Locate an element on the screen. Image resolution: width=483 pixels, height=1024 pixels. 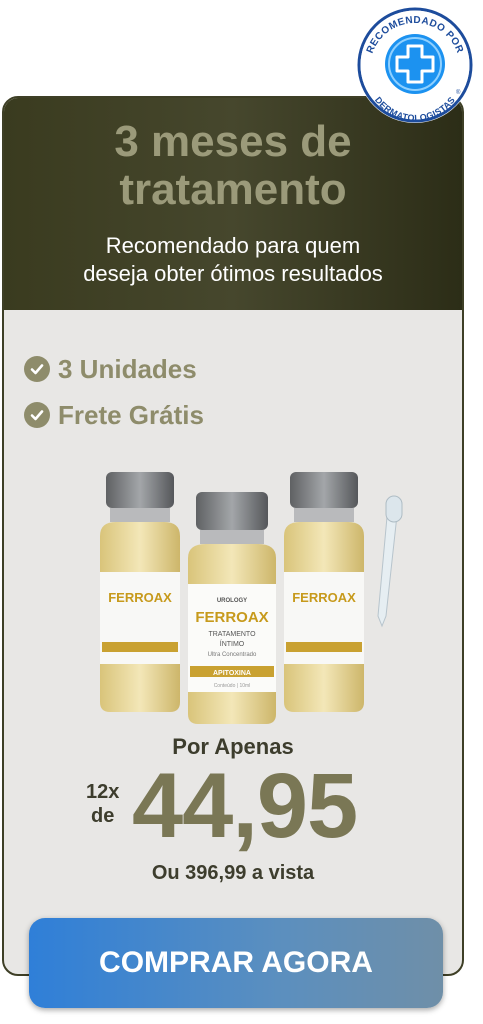
benefits-list: 3 Unidades Frete Grátis is located at coordinates (114, 392).